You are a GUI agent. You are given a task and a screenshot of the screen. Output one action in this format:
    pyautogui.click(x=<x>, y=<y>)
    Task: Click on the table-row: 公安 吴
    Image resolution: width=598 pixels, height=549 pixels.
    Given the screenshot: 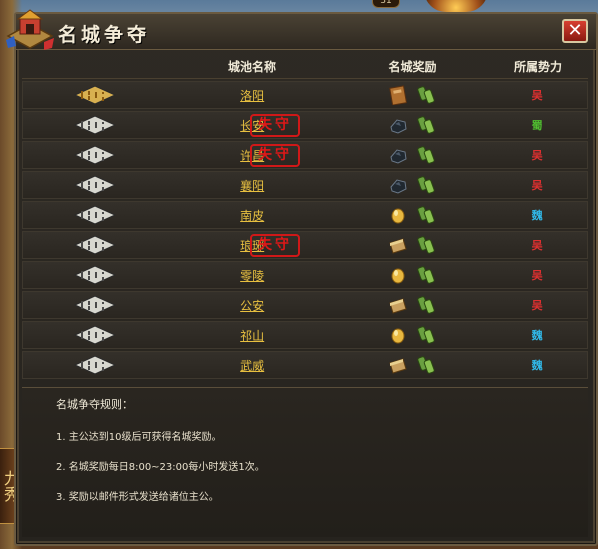 What is the action you would take?
    pyautogui.click(x=305, y=305)
    